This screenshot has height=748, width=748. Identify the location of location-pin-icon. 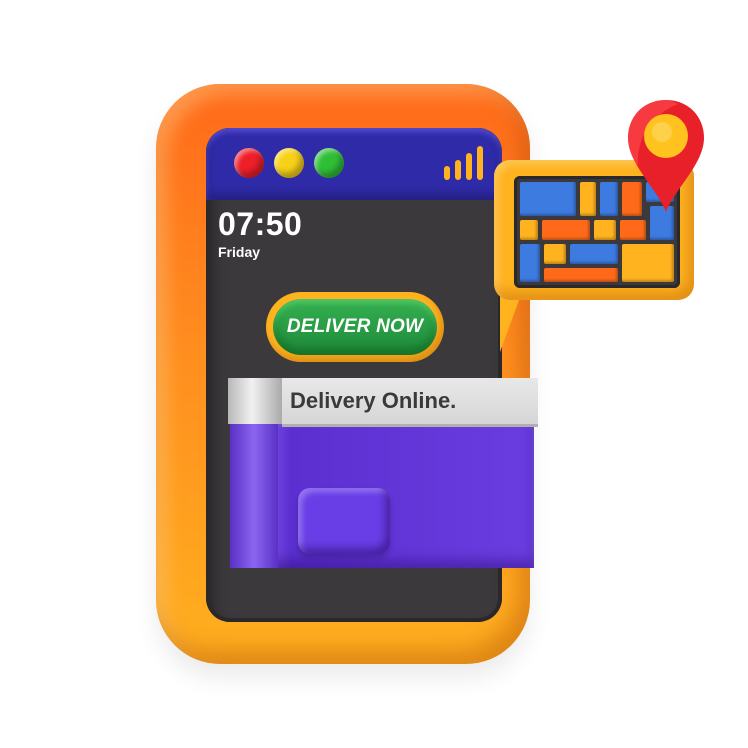
(666, 156).